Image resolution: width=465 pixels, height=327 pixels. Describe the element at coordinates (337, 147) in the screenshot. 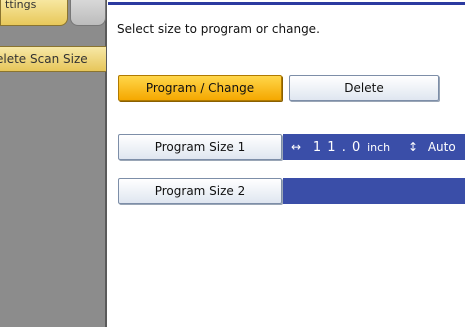

I see `width-value: 1 1 . 0` at that location.